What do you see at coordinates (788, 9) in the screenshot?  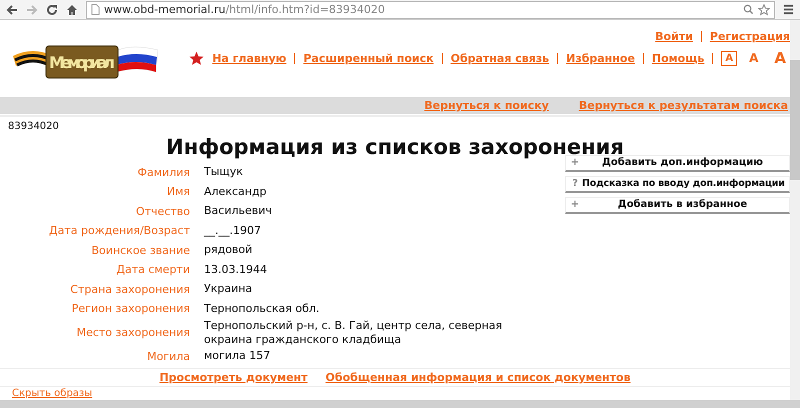 I see `menu-icon` at bounding box center [788, 9].